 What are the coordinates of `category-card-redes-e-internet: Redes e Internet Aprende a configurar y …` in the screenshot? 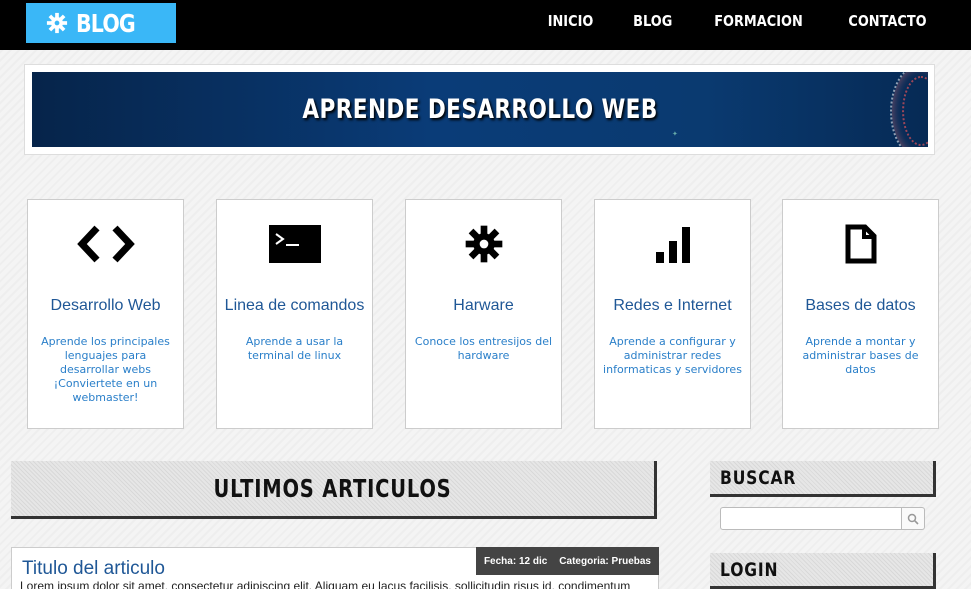 It's located at (672, 314).